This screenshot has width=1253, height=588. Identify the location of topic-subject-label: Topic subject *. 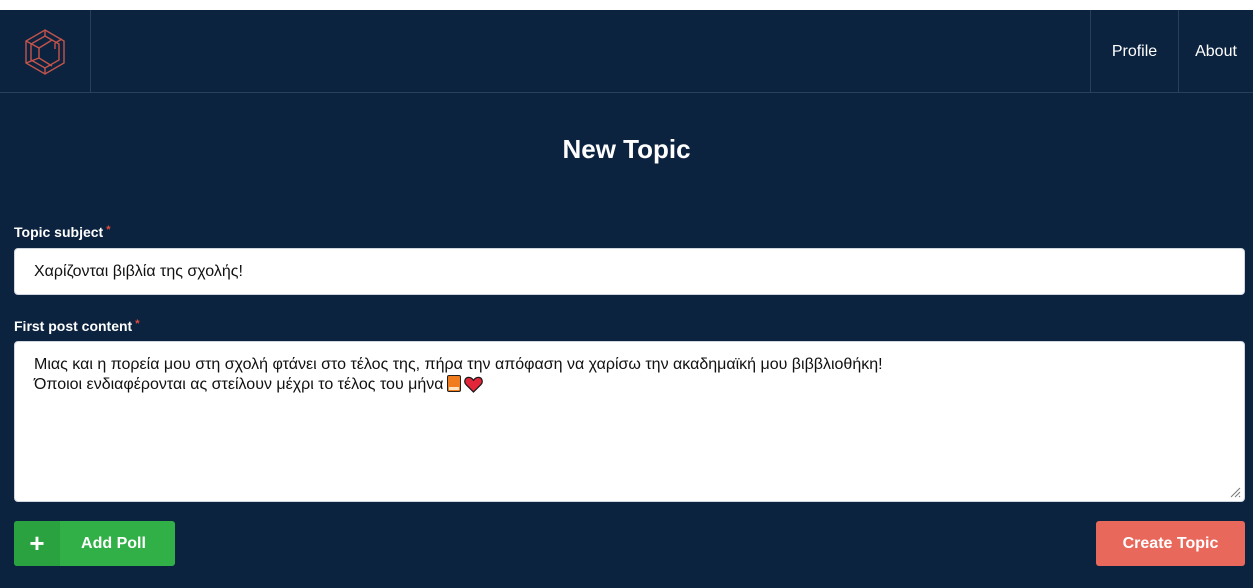
(62, 232).